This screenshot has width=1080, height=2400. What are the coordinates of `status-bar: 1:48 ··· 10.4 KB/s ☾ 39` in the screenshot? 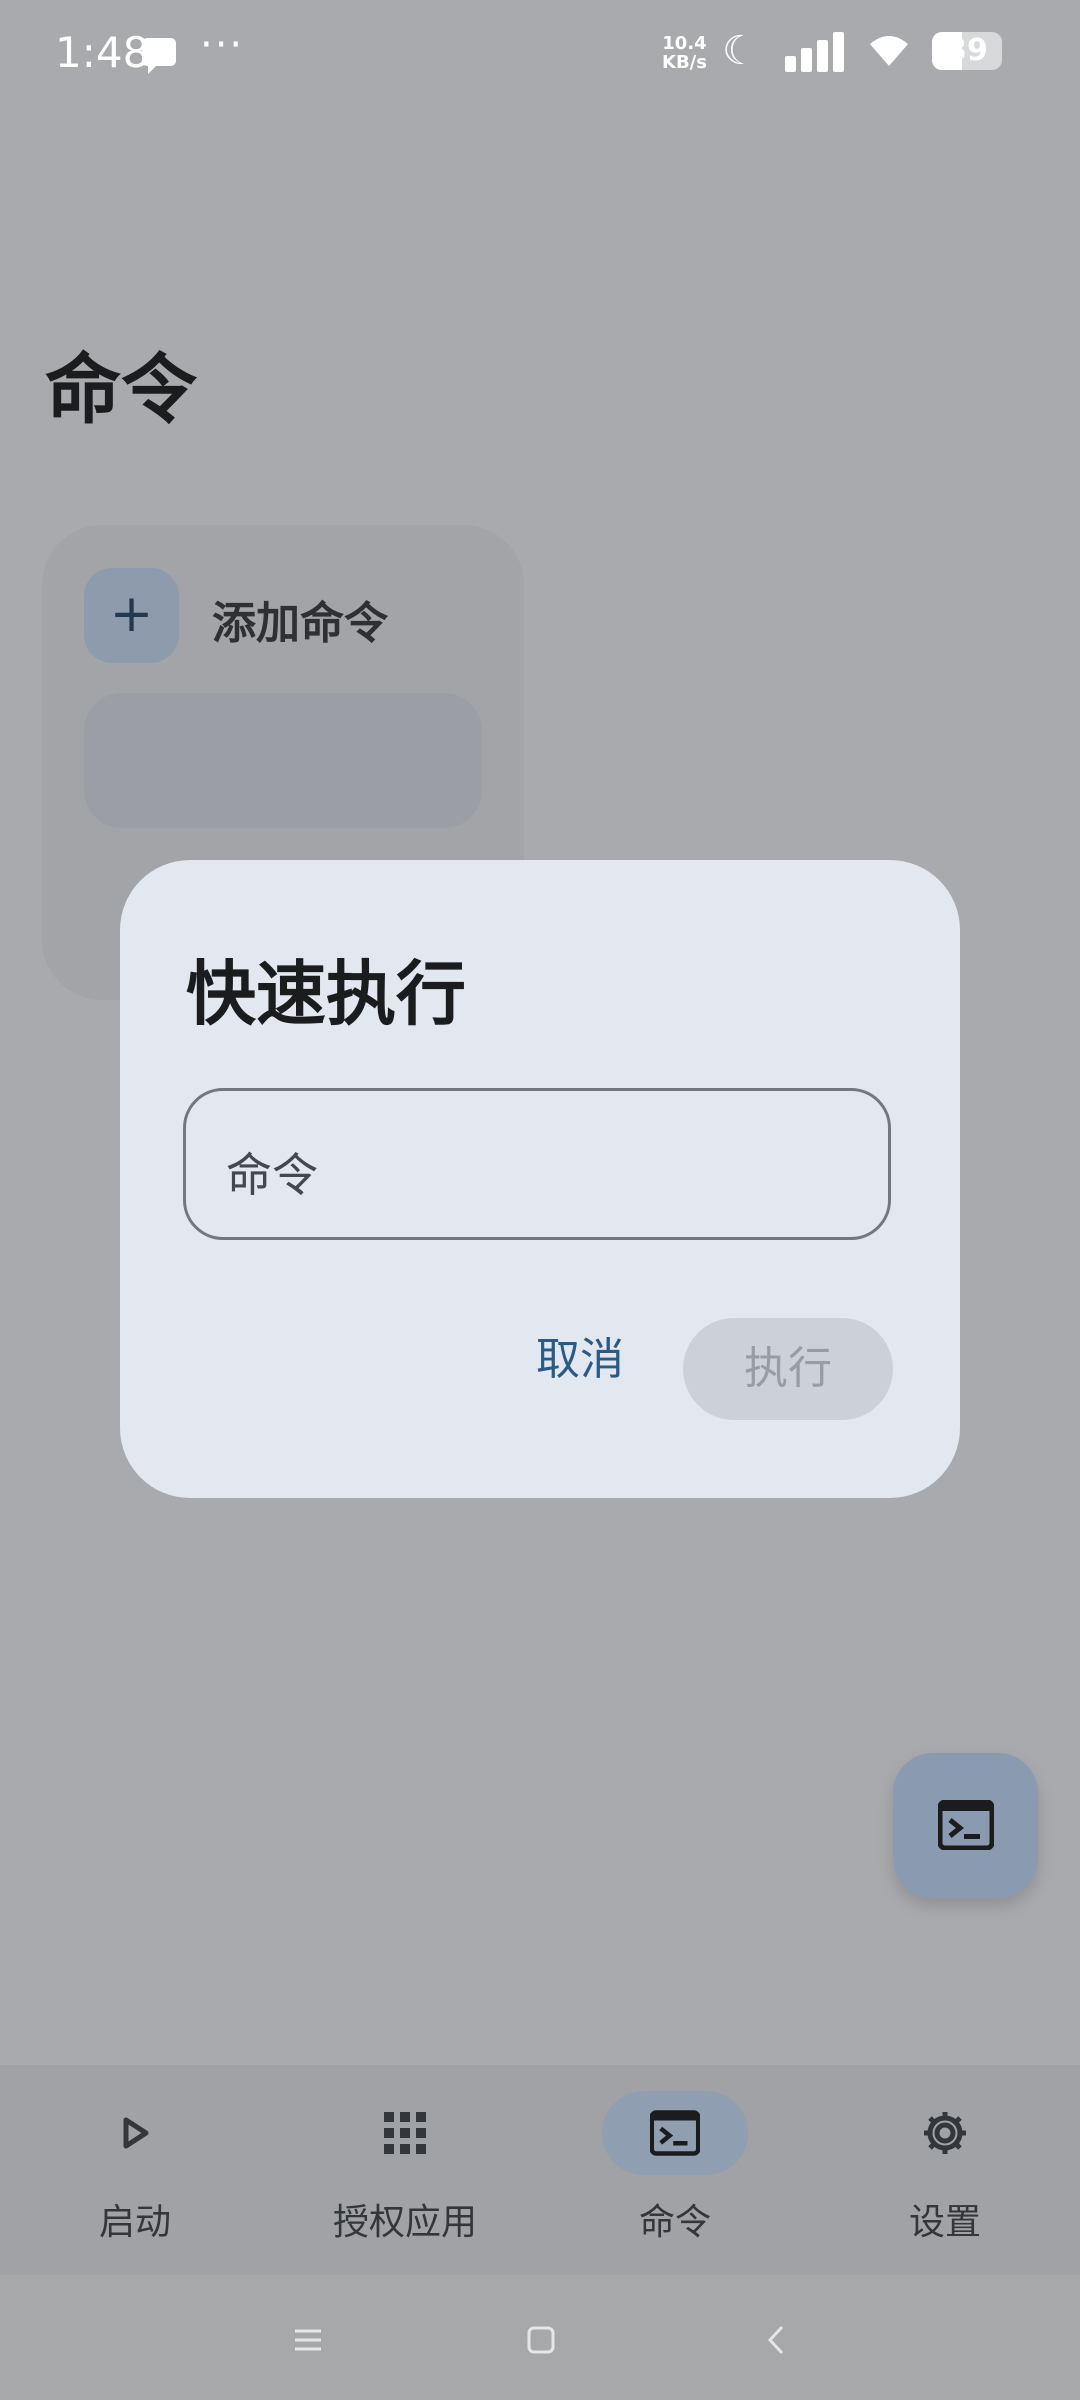 It's located at (540, 52).